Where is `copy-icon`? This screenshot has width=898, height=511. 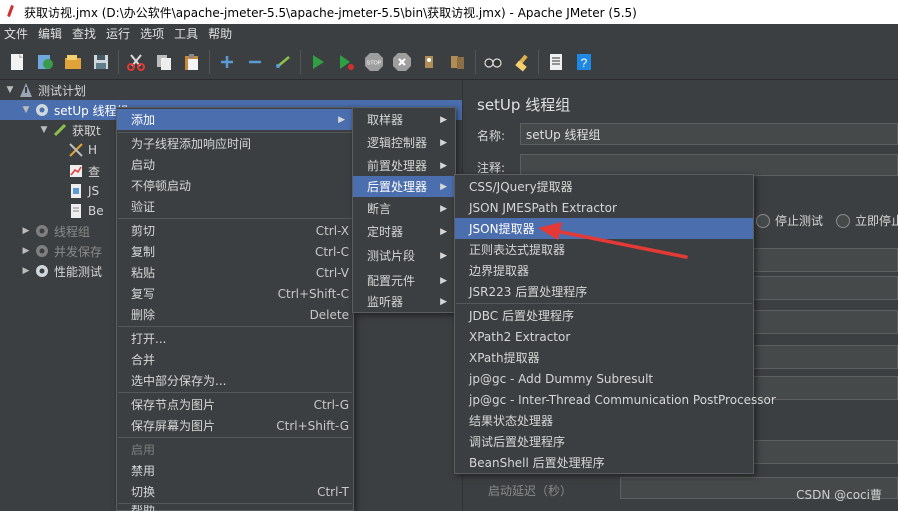 copy-icon is located at coordinates (164, 62).